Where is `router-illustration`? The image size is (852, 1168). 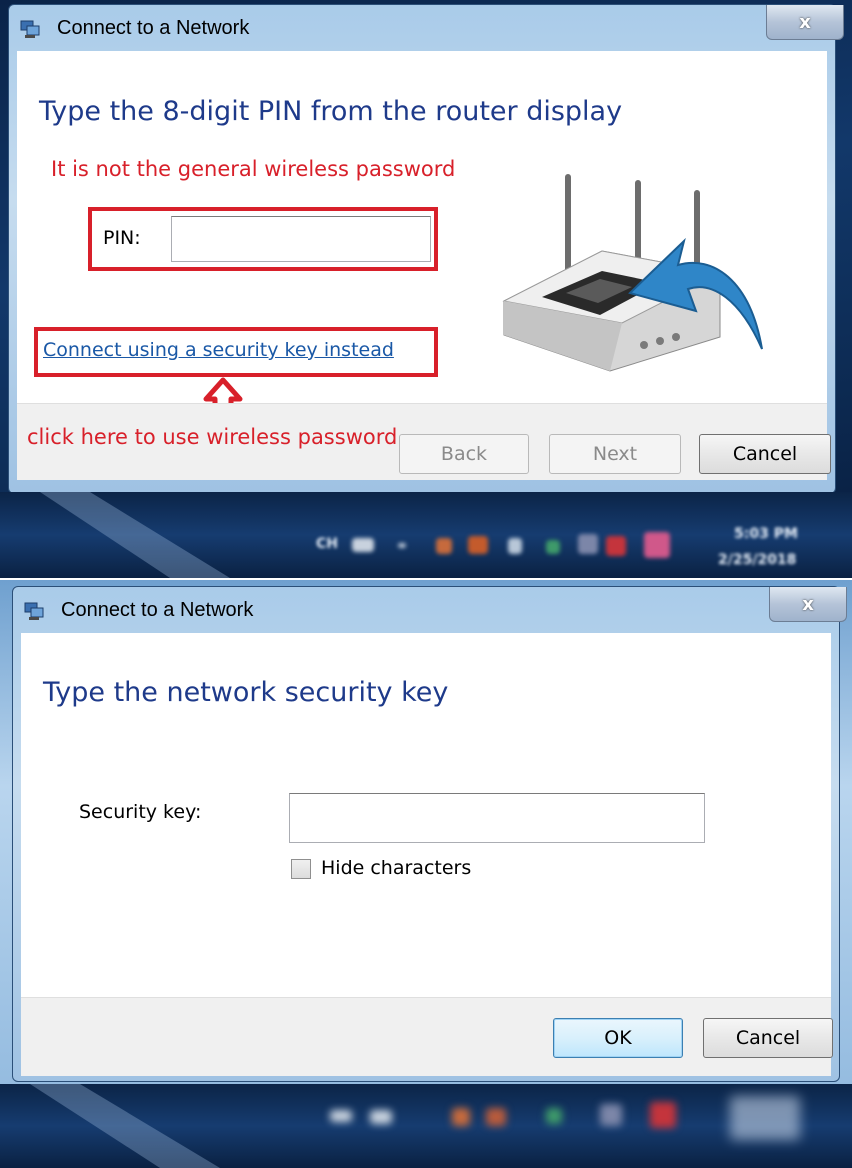
router-illustration is located at coordinates (632, 273).